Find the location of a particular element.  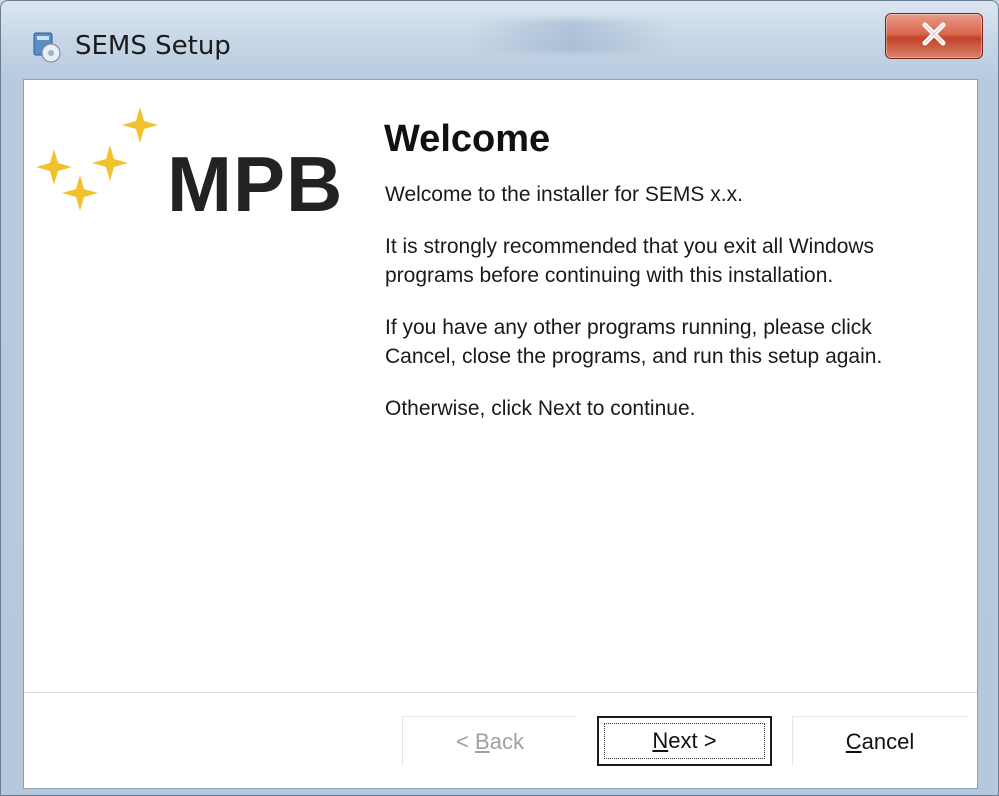

window-title: SEMS Setup is located at coordinates (153, 46).